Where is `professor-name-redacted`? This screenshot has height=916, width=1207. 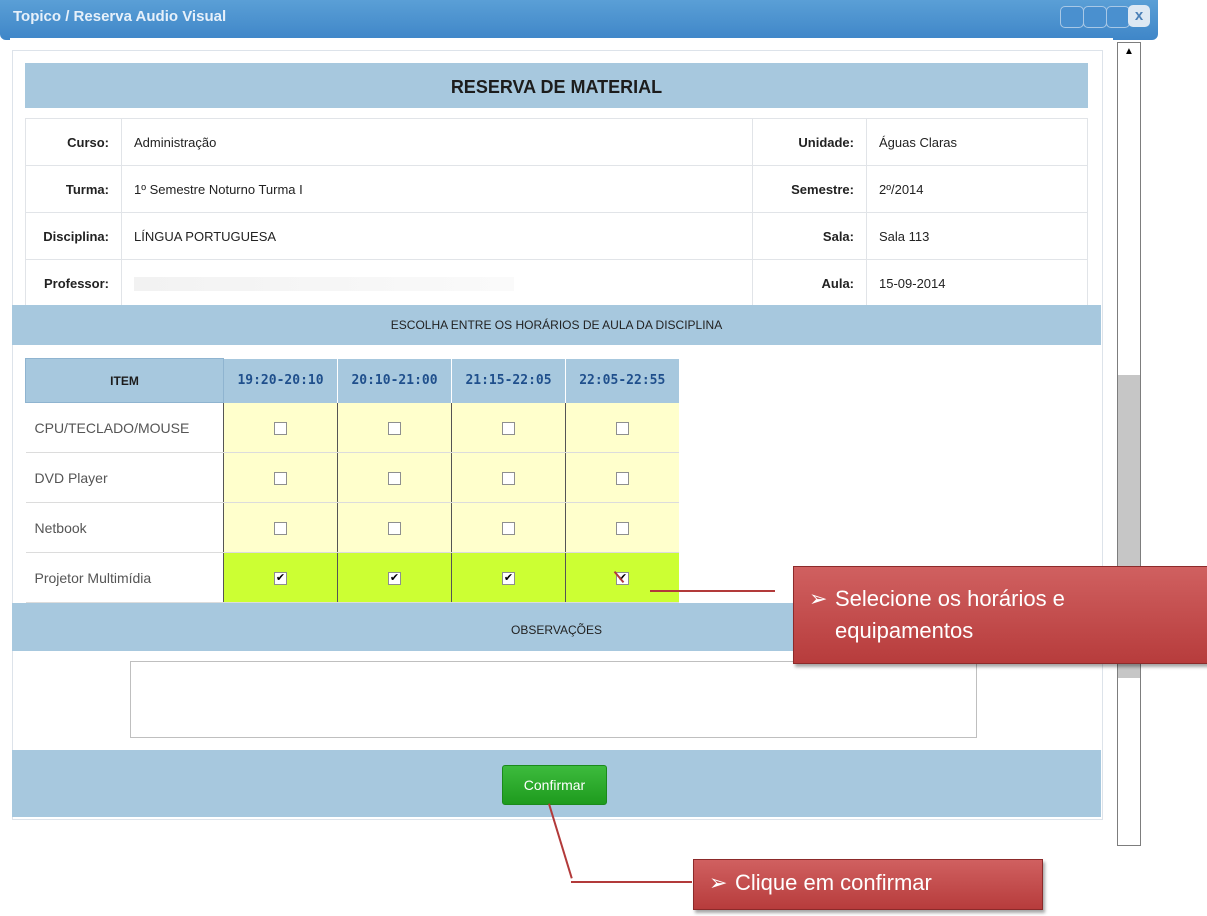
professor-name-redacted is located at coordinates (324, 283).